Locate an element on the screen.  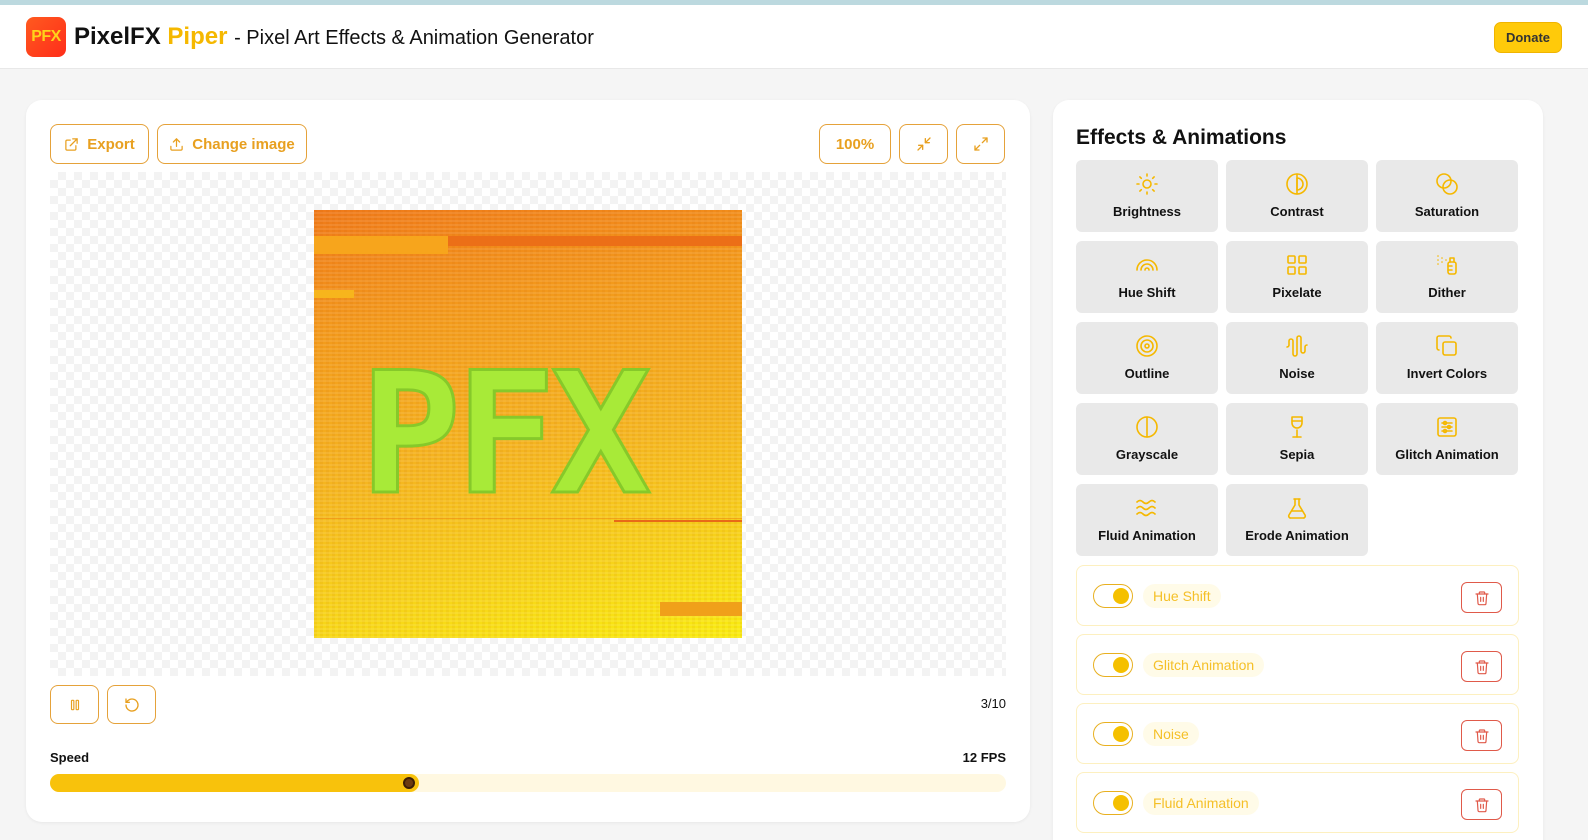
effect-label: Fluid Animation is located at coordinates (1147, 535).